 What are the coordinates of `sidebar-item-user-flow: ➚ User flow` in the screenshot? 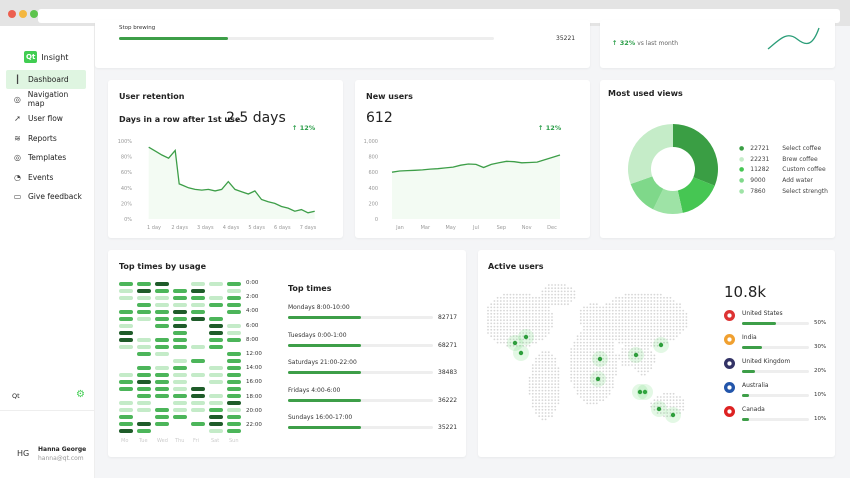 It's located at (46, 118).